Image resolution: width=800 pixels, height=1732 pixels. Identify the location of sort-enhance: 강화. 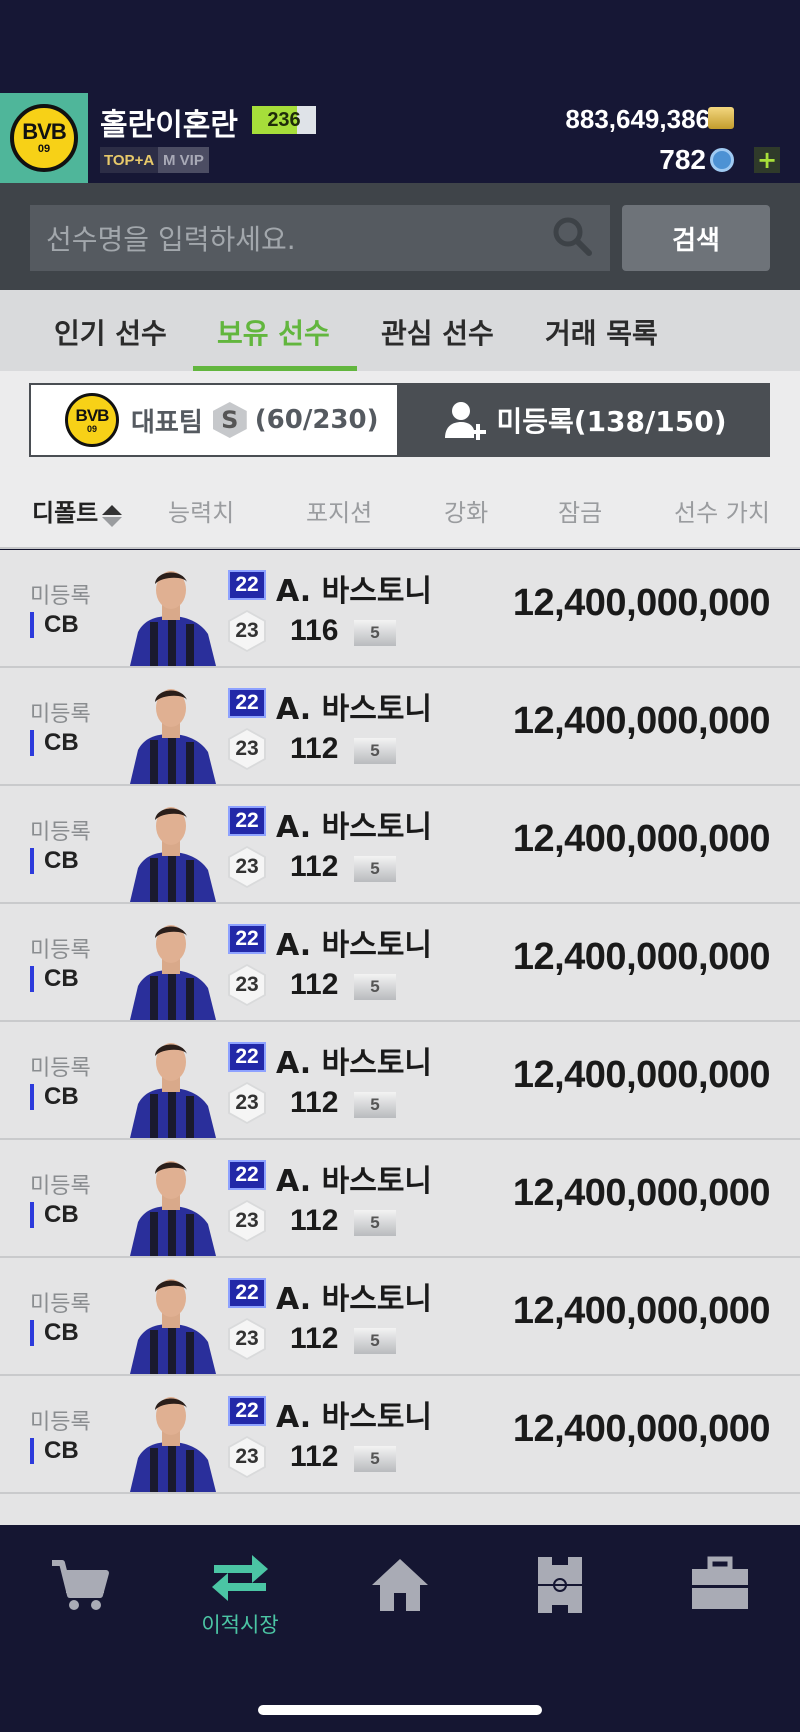
(466, 510).